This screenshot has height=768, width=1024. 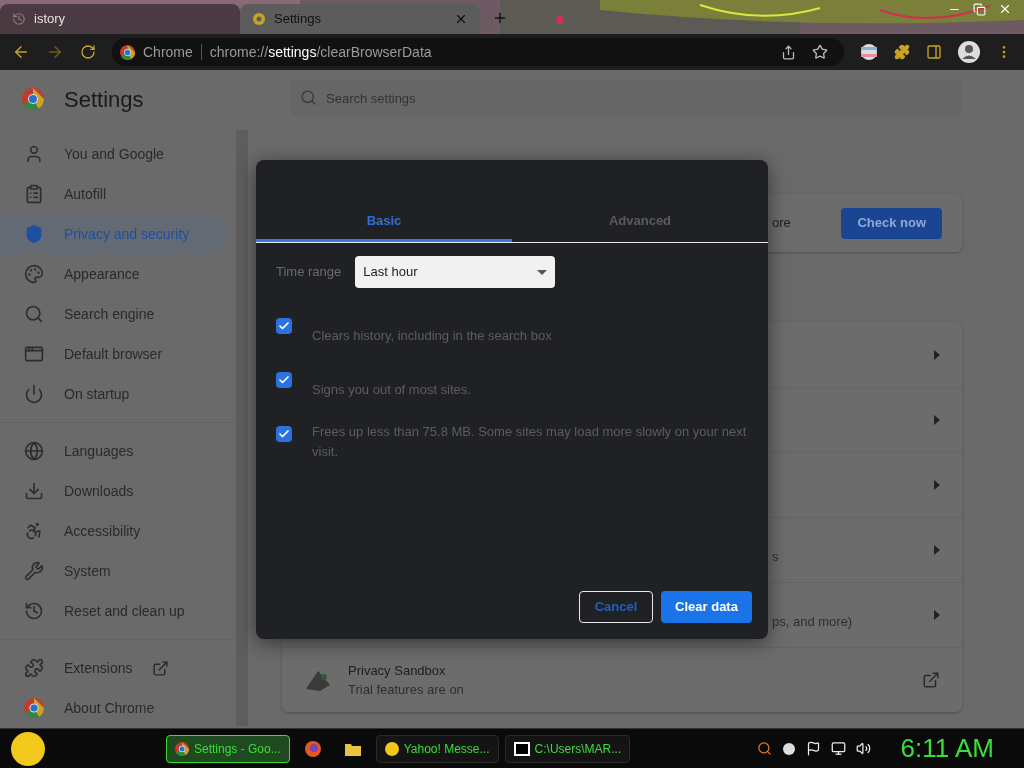 I want to click on url-text: chrome://settings/clearBrowserData, so click(x=320, y=52).